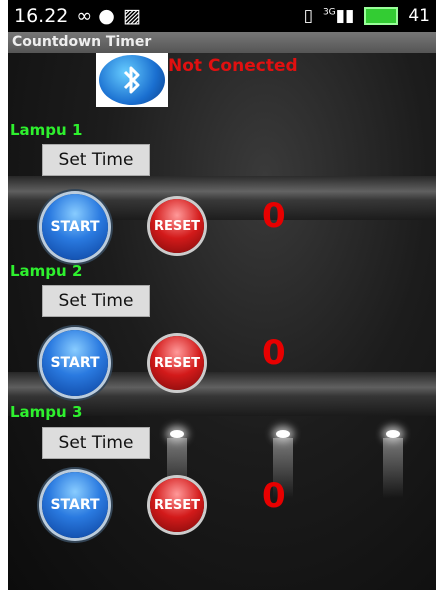  Describe the element at coordinates (233, 66) in the screenshot. I see `connection-status: Not Conected` at that location.